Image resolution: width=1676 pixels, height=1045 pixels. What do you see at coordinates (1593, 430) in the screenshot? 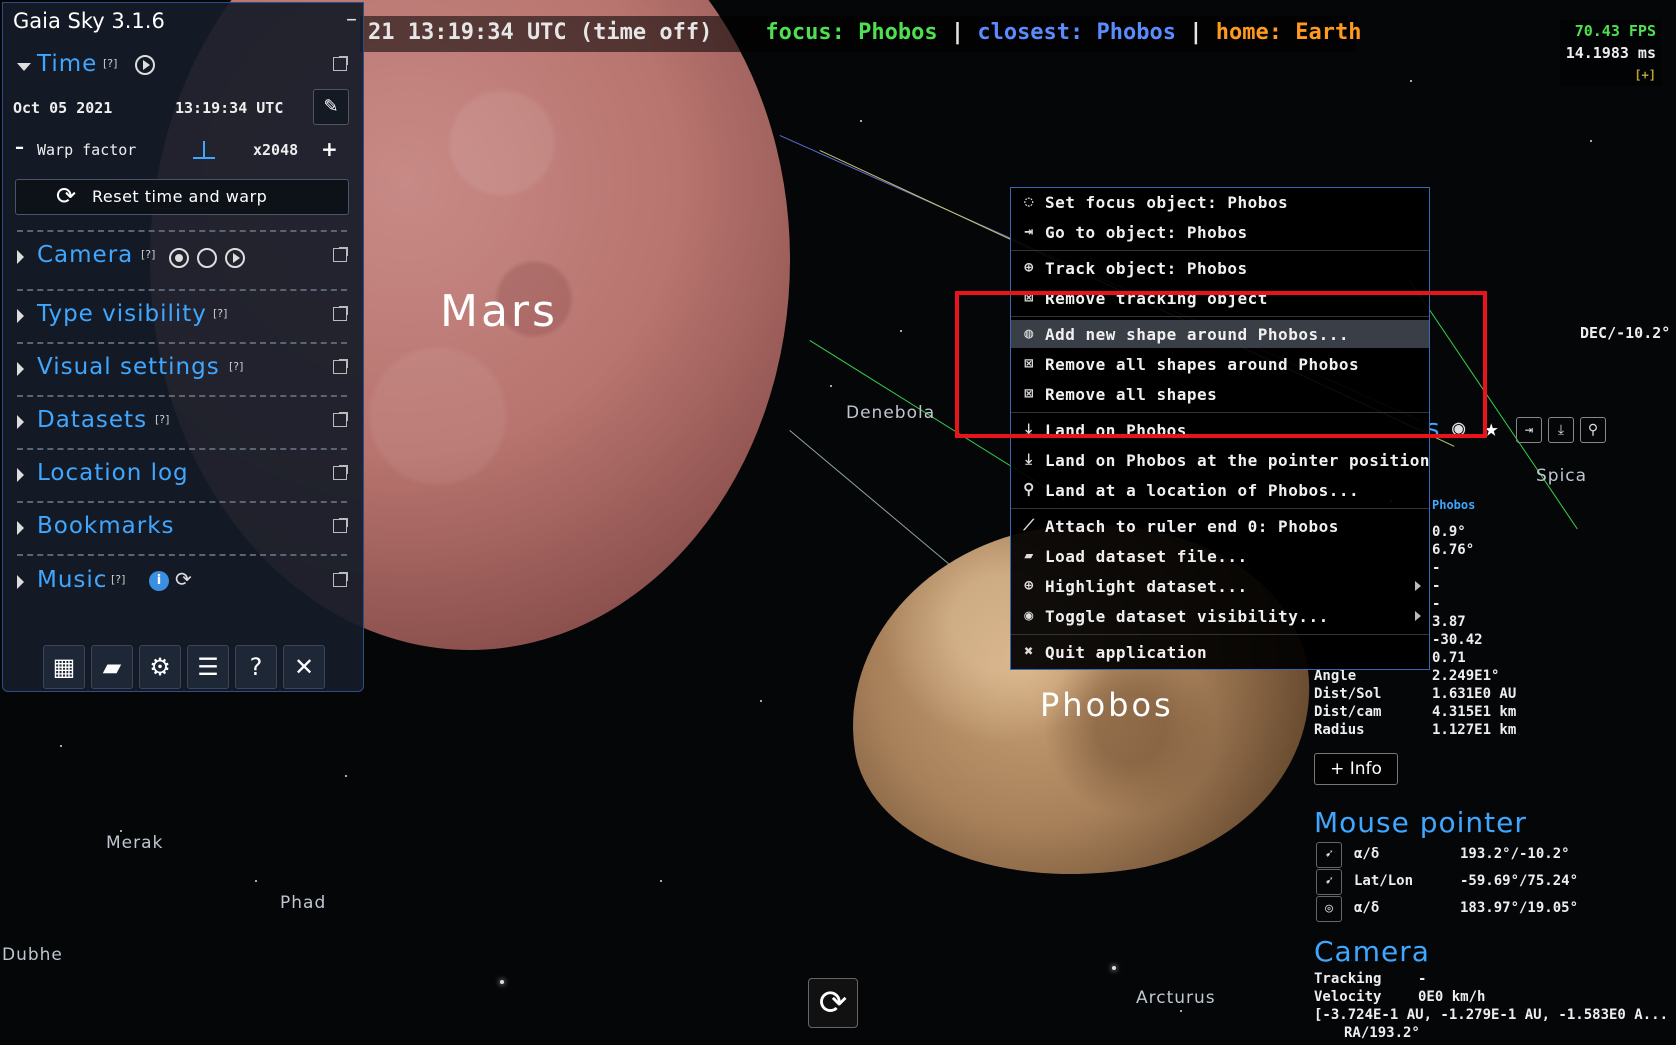
I see `location-pin-icon: ⚲` at bounding box center [1593, 430].